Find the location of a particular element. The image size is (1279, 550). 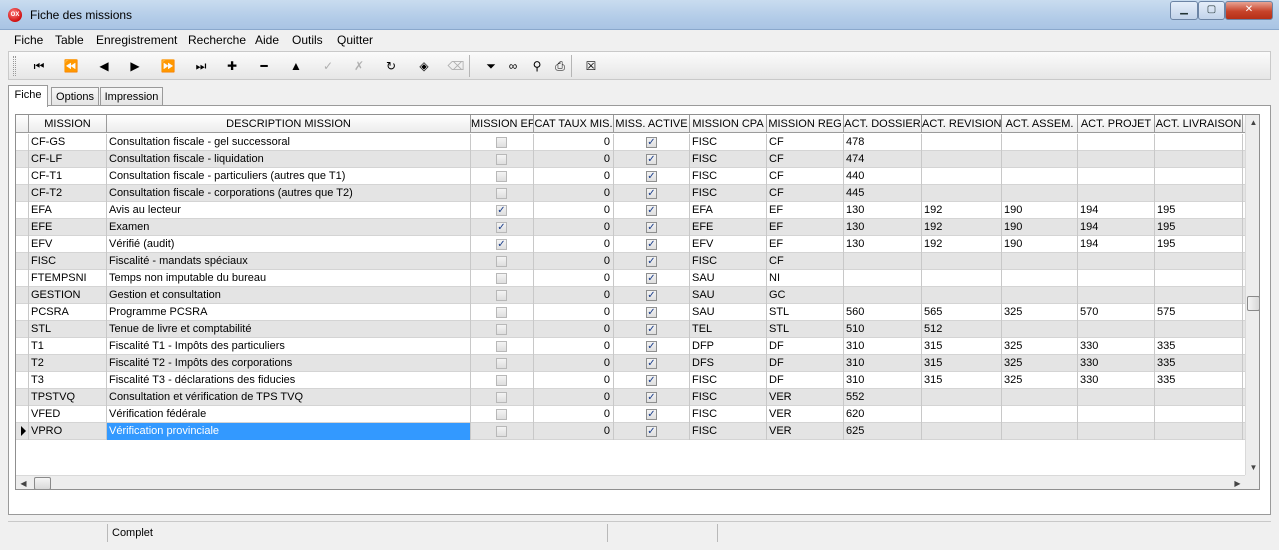

cell-act-dossier: 560 is located at coordinates (883, 312).